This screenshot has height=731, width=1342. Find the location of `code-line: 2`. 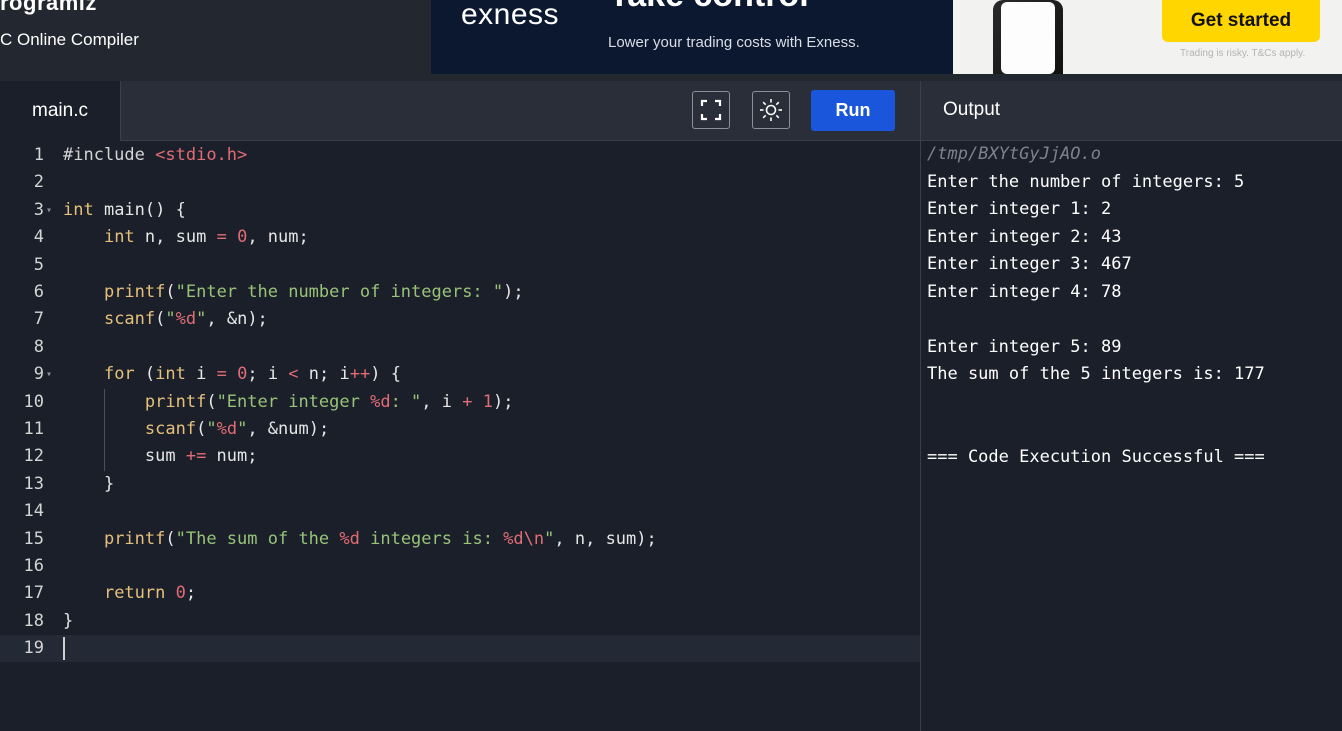

code-line: 2 is located at coordinates (460, 182).